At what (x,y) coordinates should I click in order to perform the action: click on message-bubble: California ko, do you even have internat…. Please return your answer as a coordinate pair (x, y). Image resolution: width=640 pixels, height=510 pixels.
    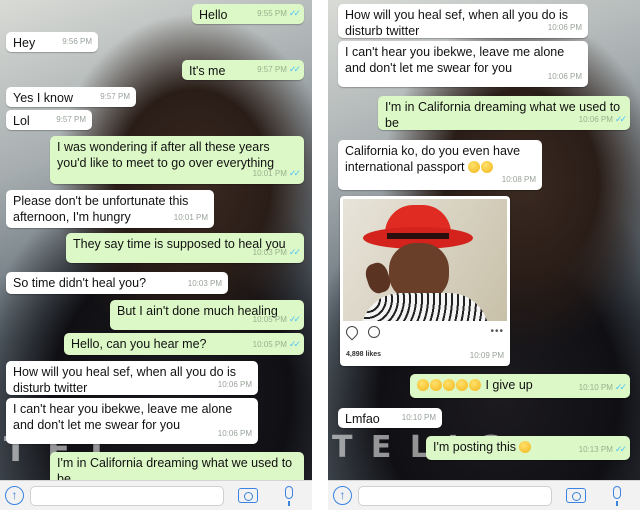
    Looking at the image, I should click on (440, 165).